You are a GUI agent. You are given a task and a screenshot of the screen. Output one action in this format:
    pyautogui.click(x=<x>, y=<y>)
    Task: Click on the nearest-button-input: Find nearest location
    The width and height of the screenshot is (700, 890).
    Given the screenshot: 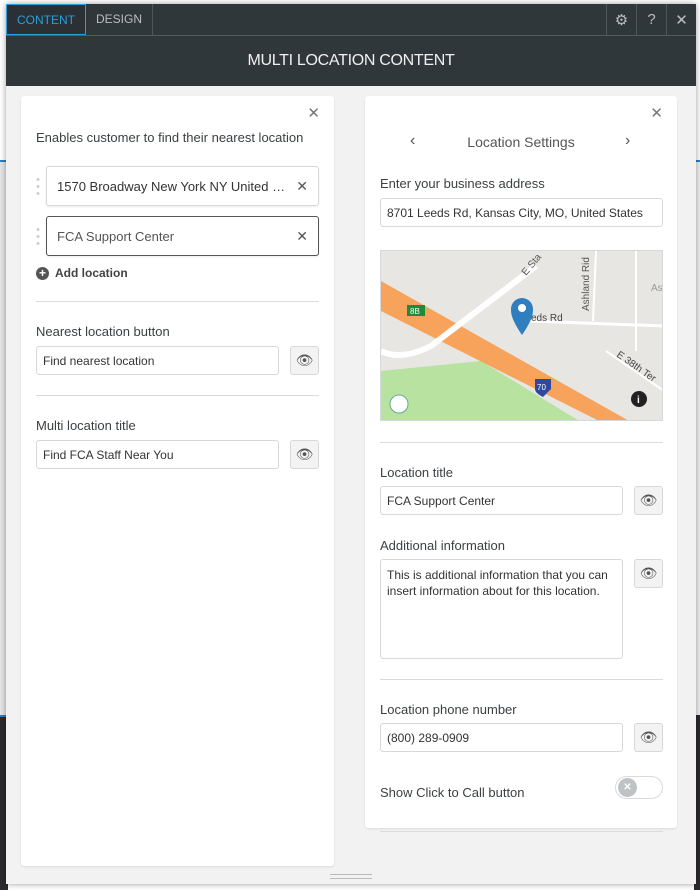 What is the action you would take?
    pyautogui.click(x=157, y=360)
    